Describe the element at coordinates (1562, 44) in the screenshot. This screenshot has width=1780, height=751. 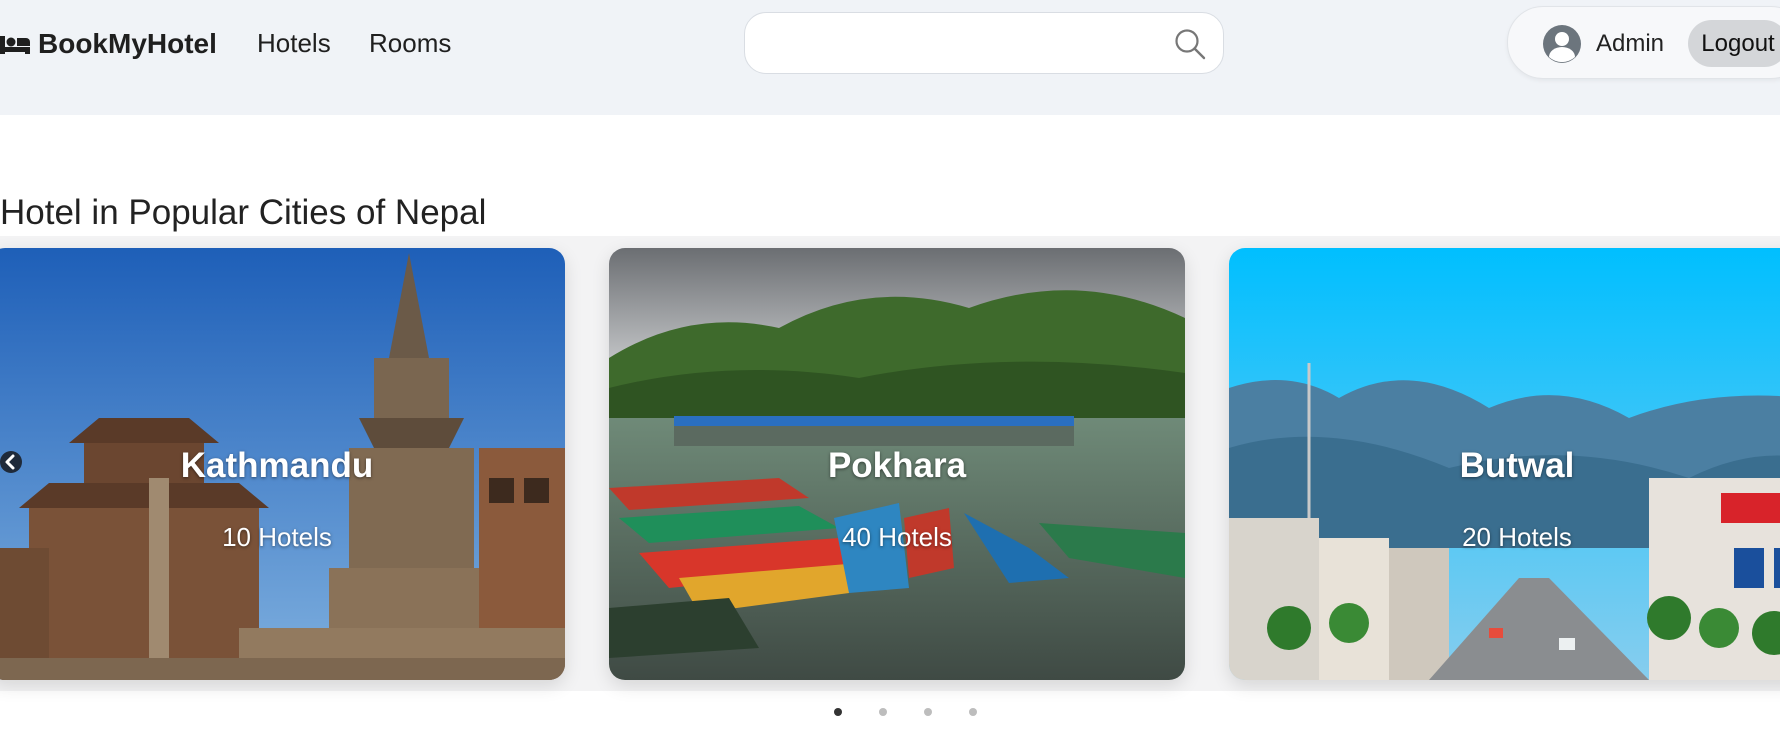
I see `user-avatar-icon` at that location.